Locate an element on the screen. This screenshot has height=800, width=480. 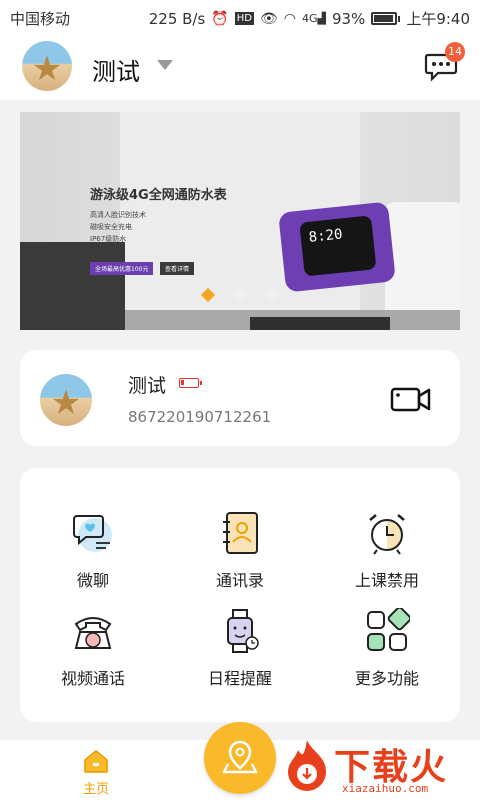
alarm-clock-icon is located at coordinates (387, 534).